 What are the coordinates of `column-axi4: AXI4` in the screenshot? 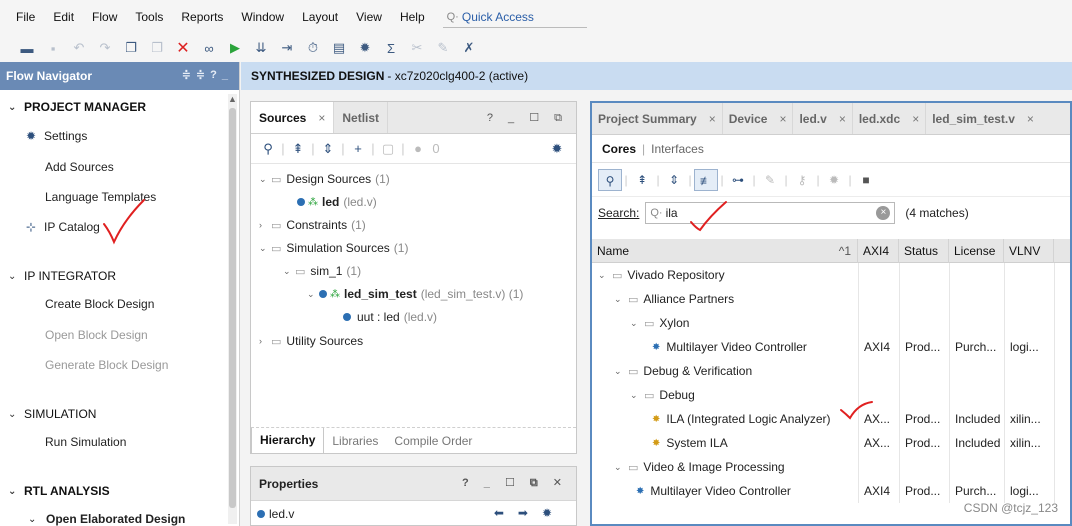 It's located at (878, 251).